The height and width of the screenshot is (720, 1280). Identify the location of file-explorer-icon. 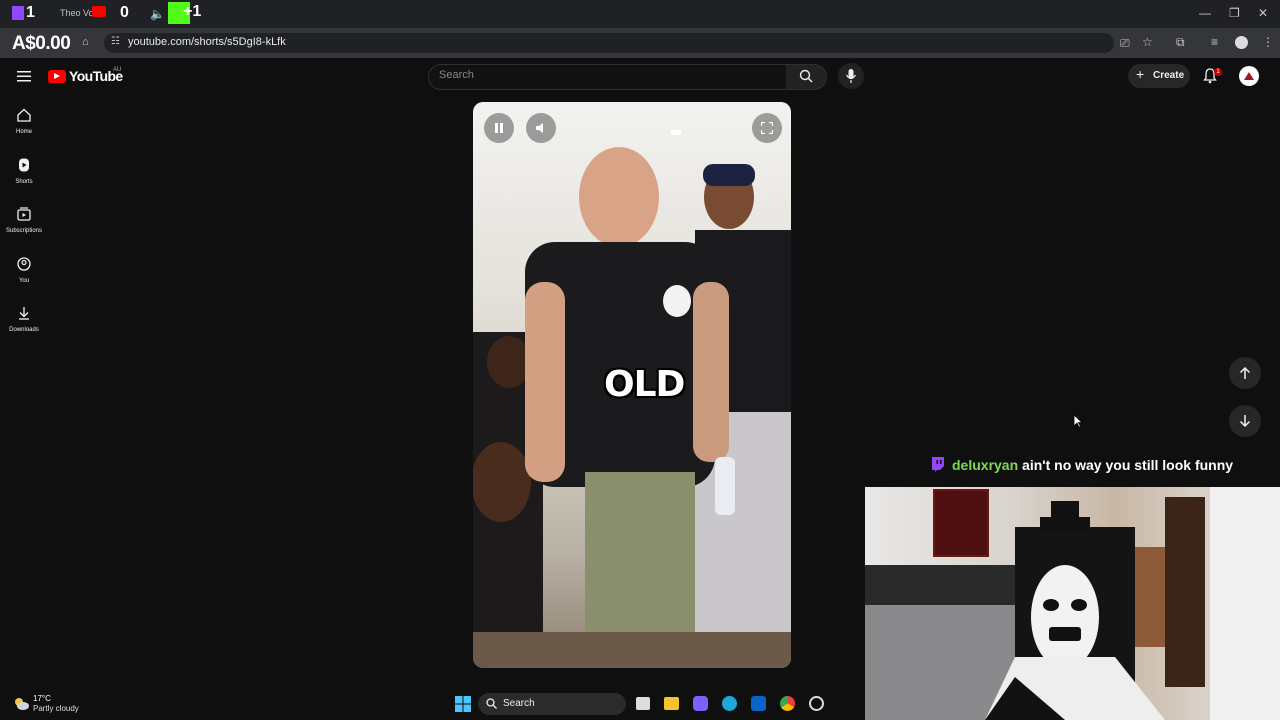
(671, 703).